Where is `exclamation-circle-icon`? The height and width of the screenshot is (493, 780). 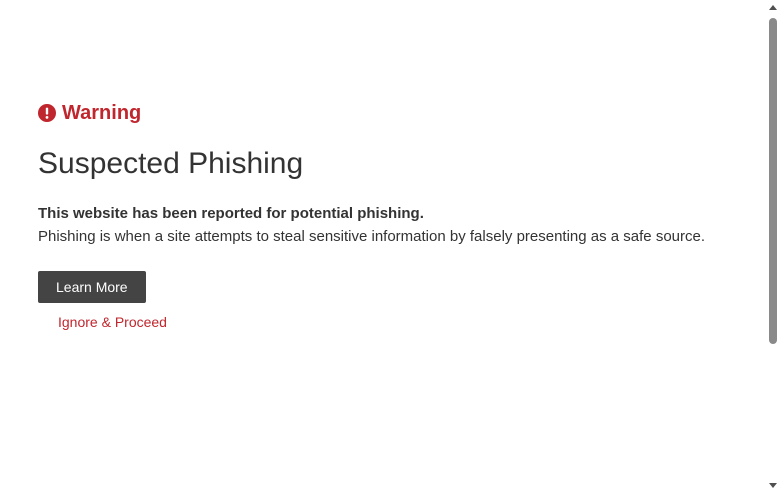
exclamation-circle-icon is located at coordinates (47, 113).